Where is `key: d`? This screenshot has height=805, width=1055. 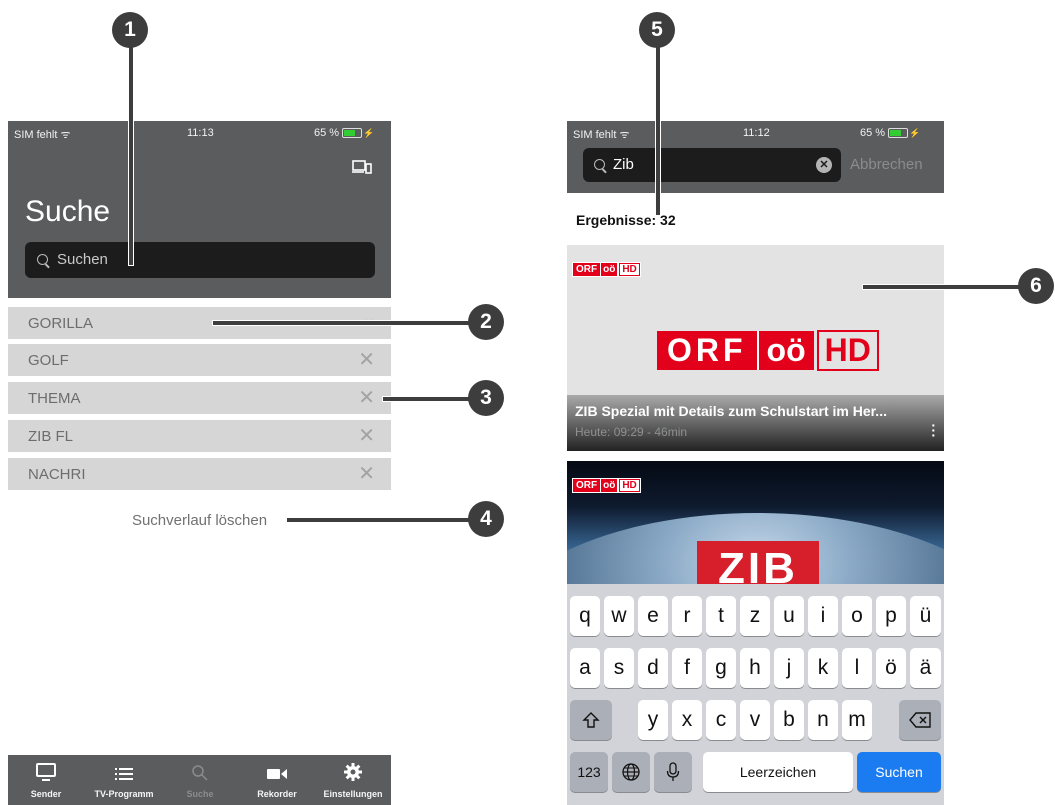 key: d is located at coordinates (653, 668).